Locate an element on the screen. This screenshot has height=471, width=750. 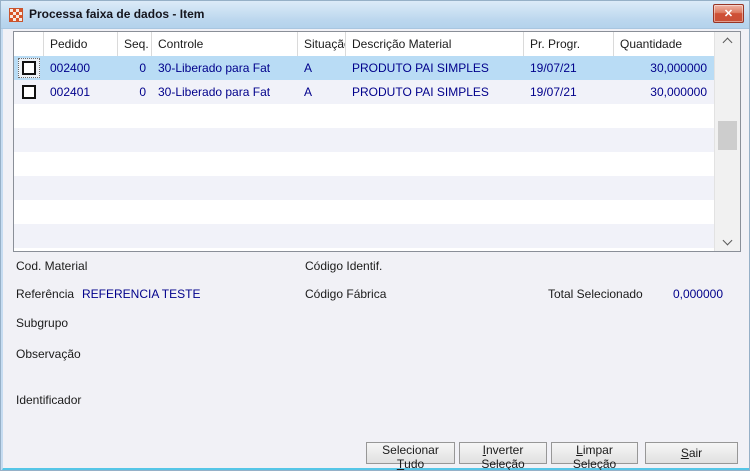
codigo-identif-label: Código Identif. is located at coordinates (344, 266).